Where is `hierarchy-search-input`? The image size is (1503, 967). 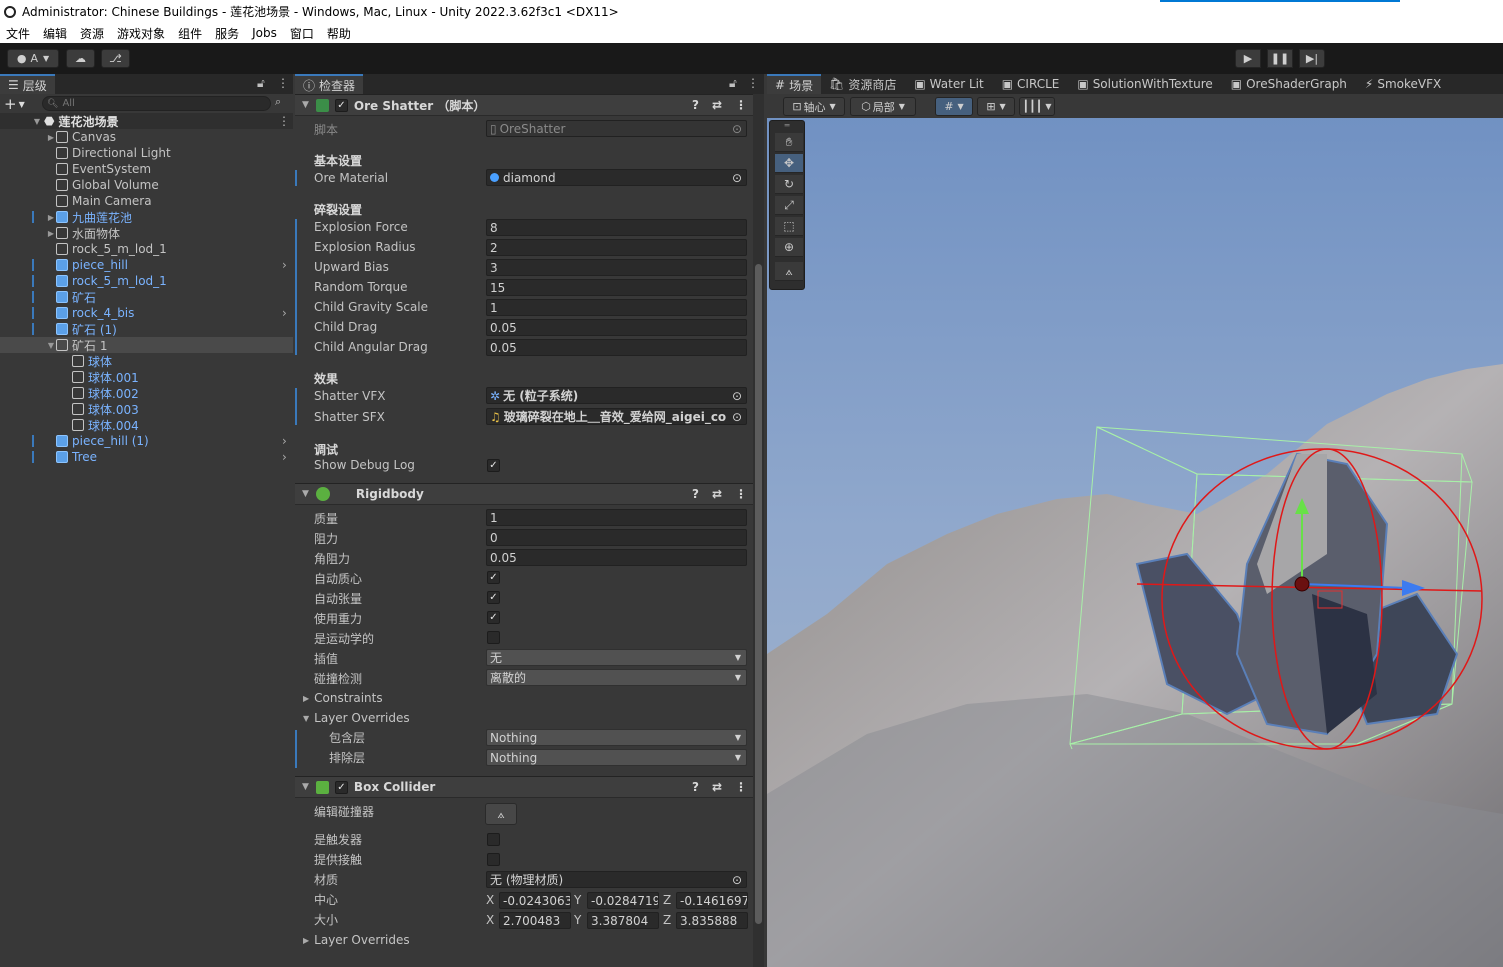
hierarchy-search-input is located at coordinates (157, 103).